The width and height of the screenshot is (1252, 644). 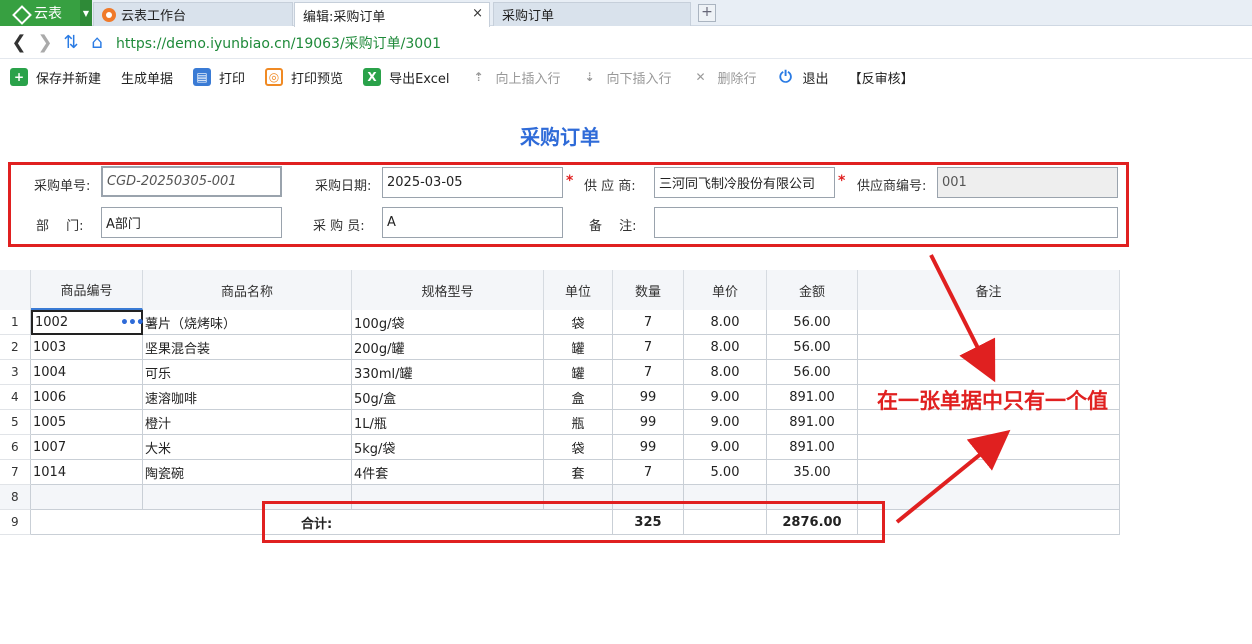 What do you see at coordinates (515, 77) in the screenshot?
I see `insert-above-button: ⇡ 向上插入行` at bounding box center [515, 77].